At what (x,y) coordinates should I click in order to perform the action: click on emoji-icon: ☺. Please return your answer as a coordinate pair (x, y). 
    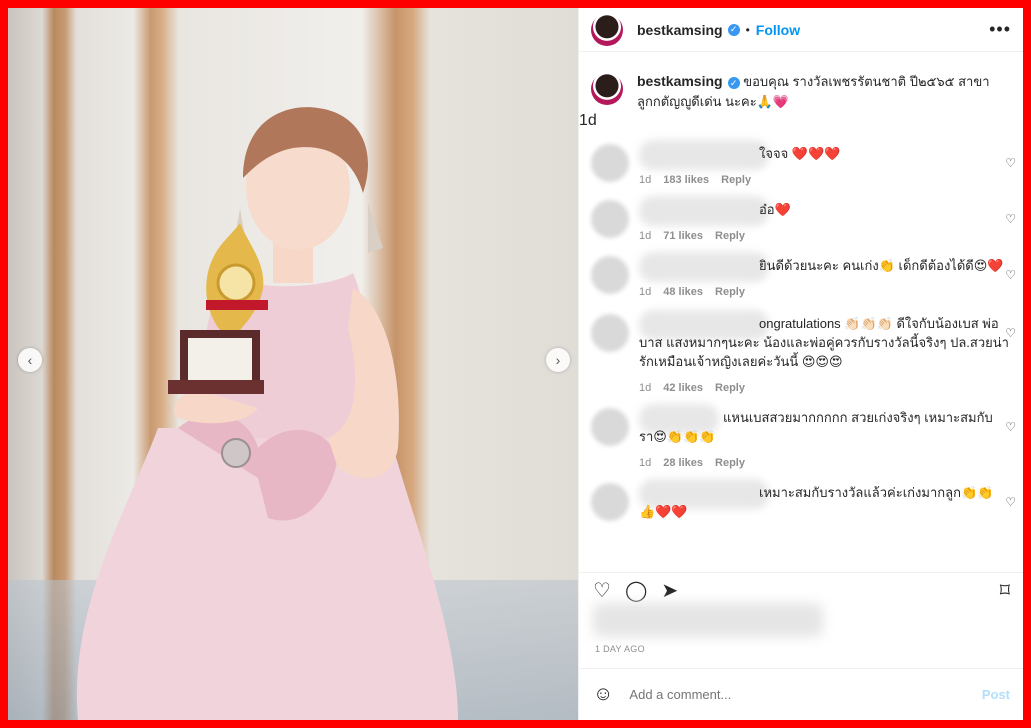
    Looking at the image, I should click on (603, 694).